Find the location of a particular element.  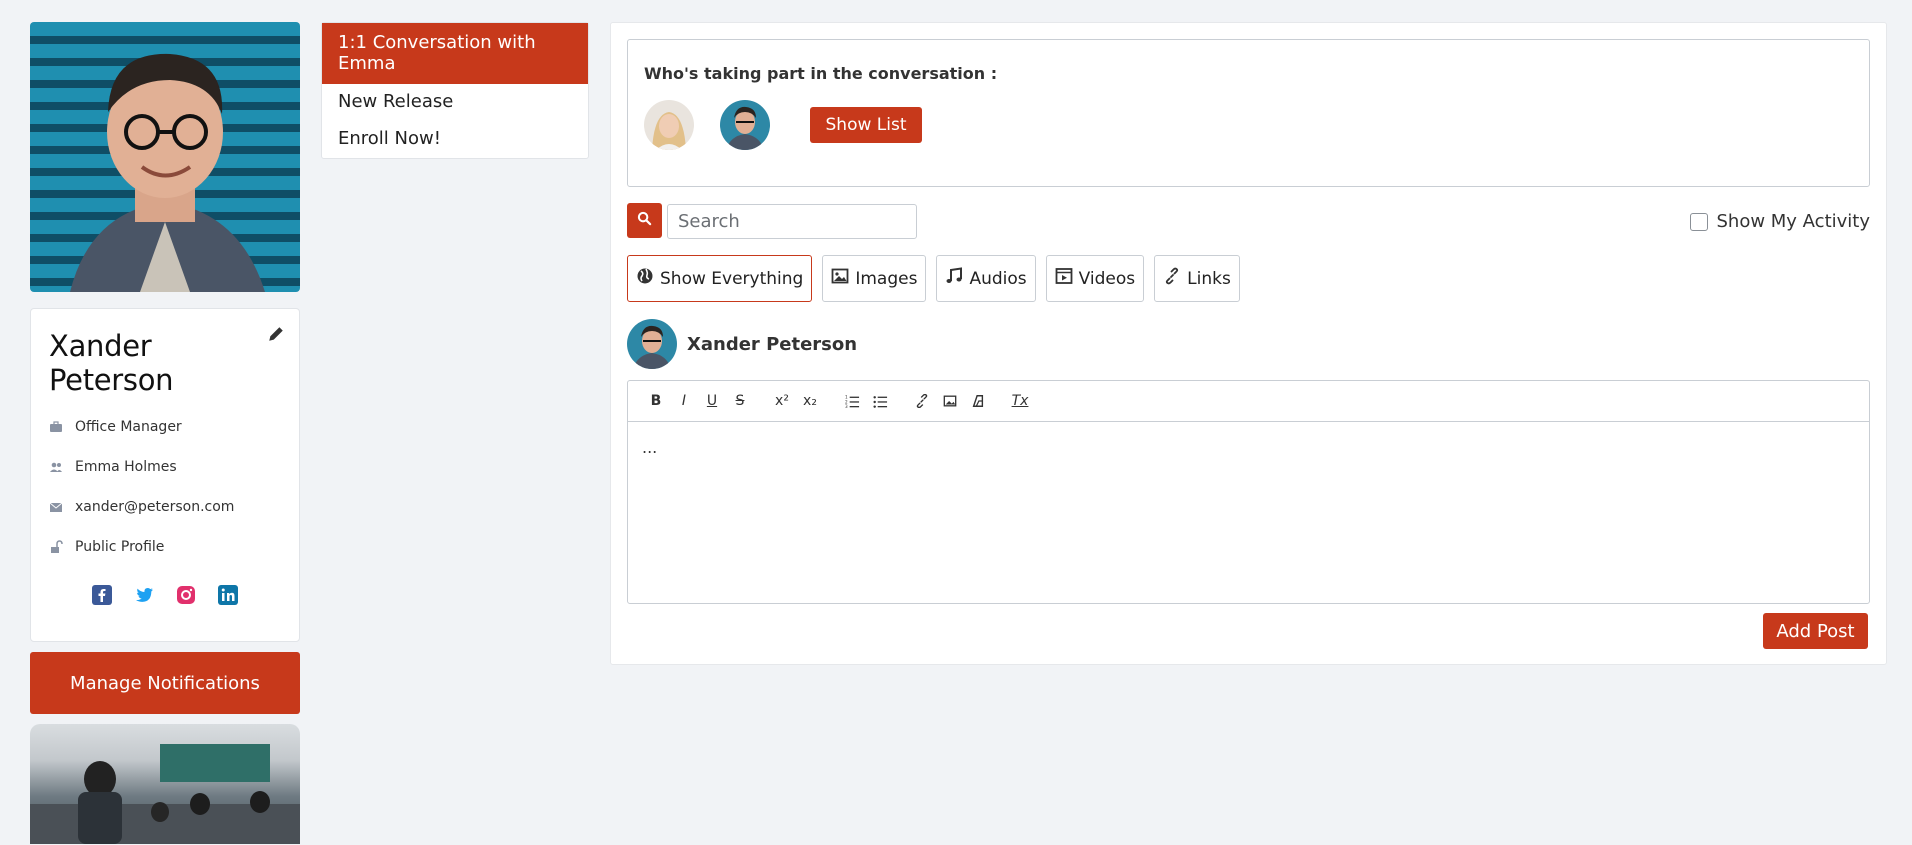

avatar-emma is located at coordinates (669, 125).